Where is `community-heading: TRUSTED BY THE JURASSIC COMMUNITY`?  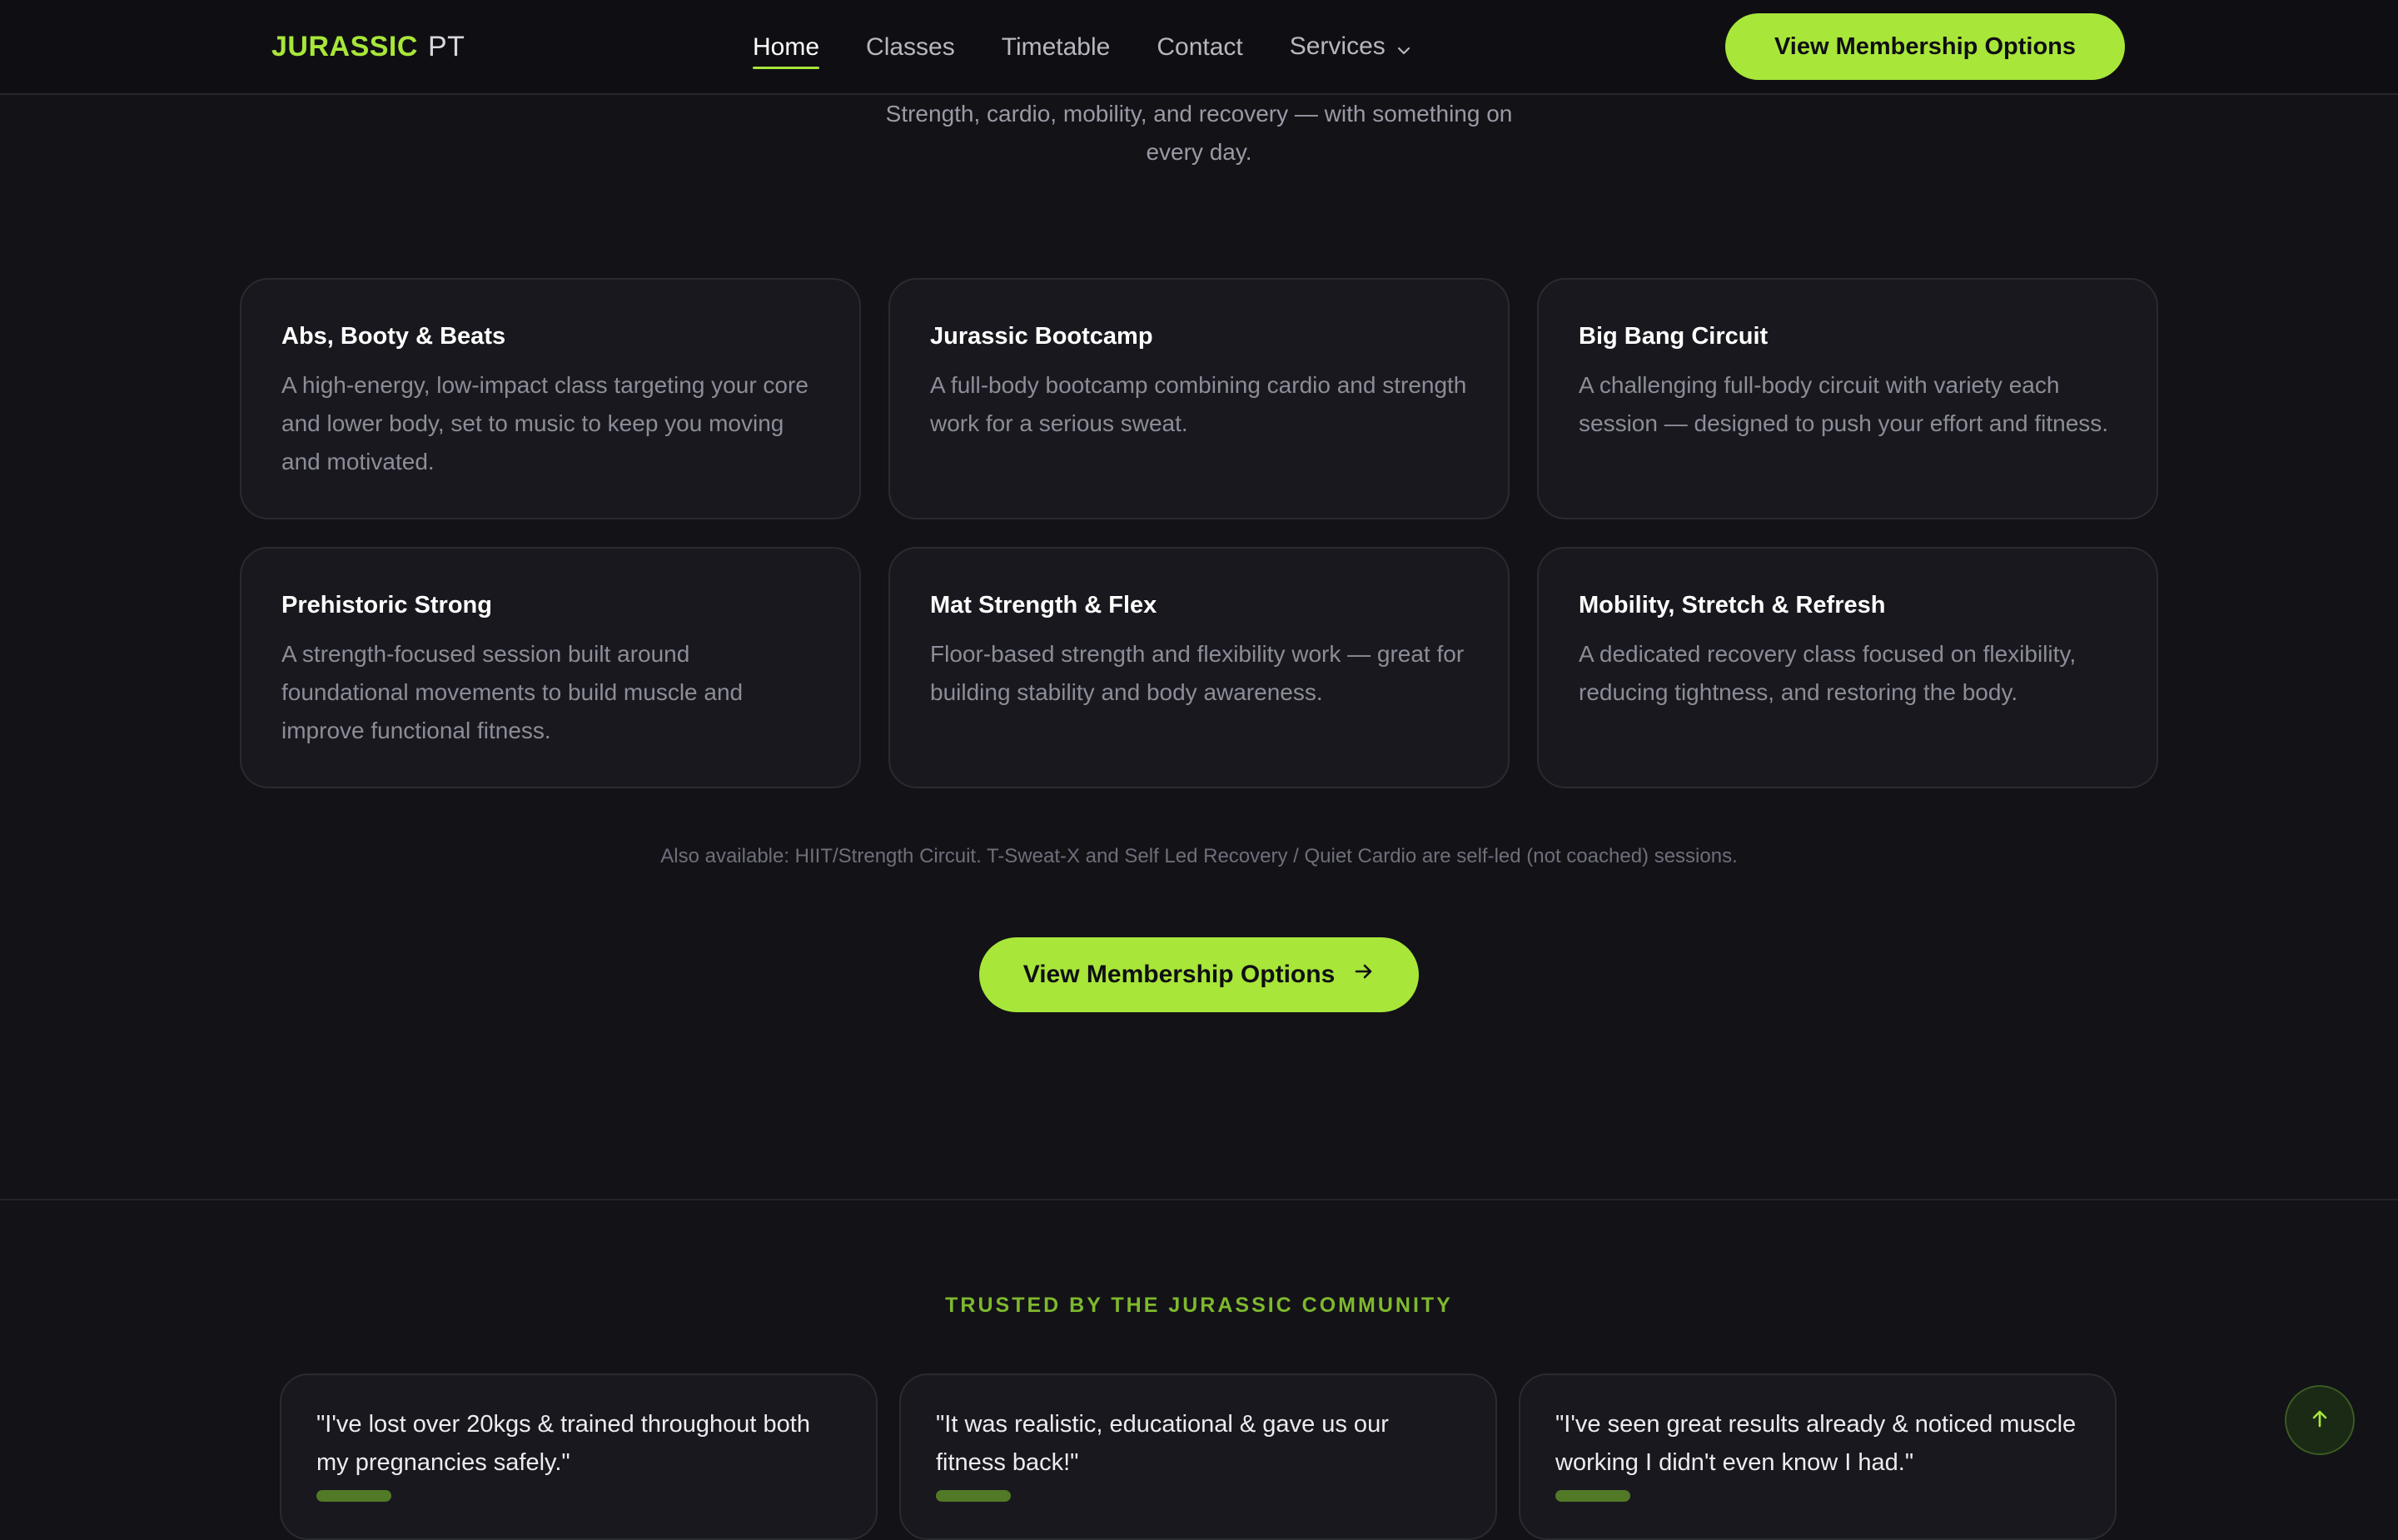
community-heading: TRUSTED BY THE JURASSIC COMMUNITY is located at coordinates (1199, 1305).